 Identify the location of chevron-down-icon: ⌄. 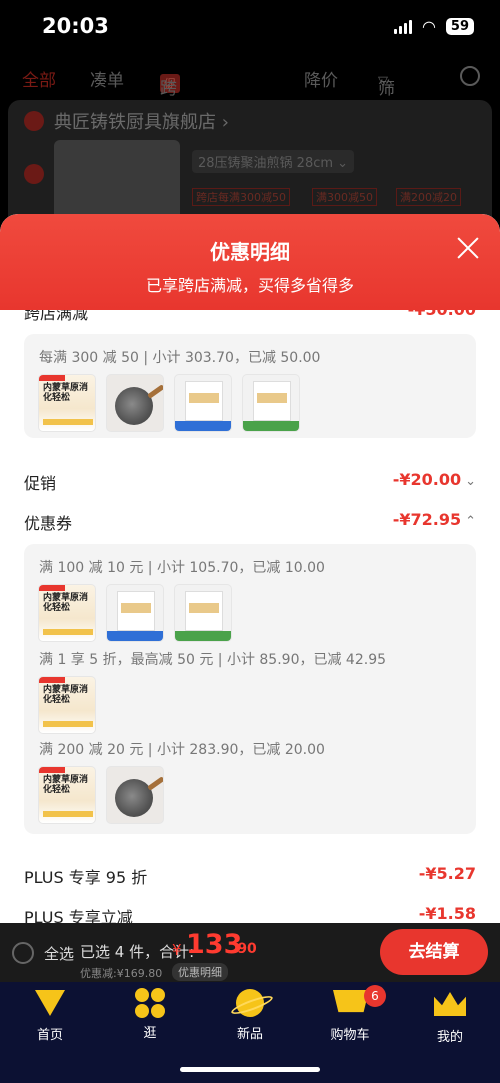
(470, 481).